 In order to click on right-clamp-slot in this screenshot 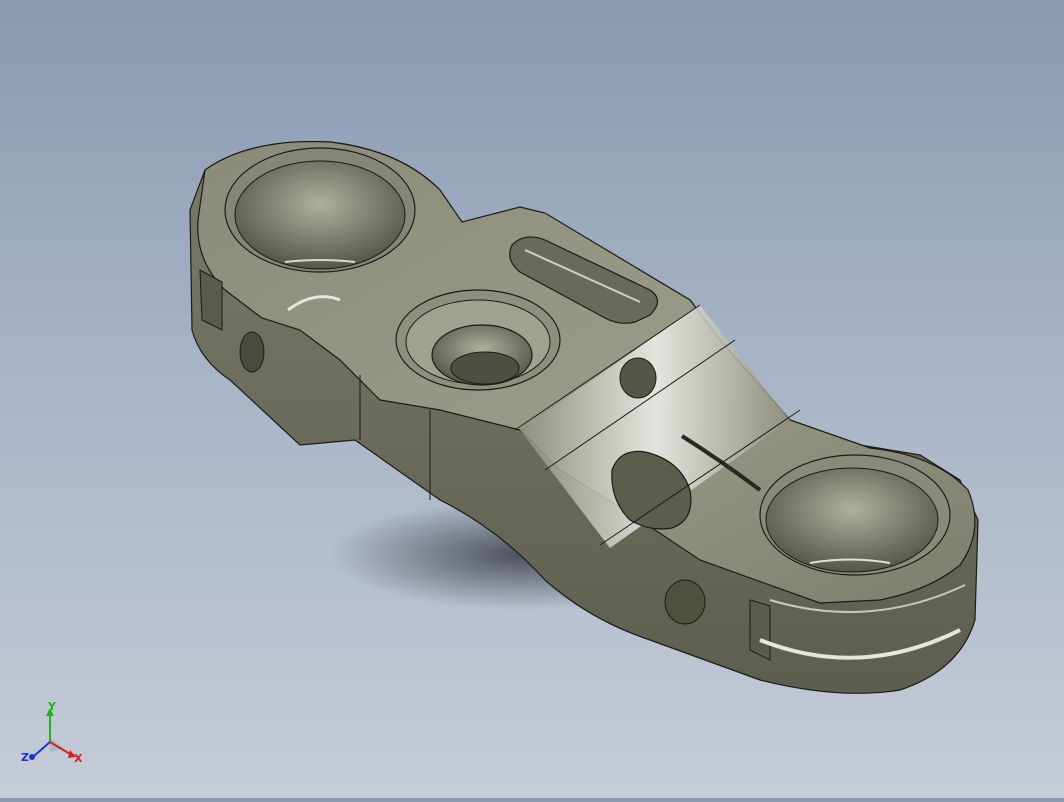, I will do `click(760, 630)`.